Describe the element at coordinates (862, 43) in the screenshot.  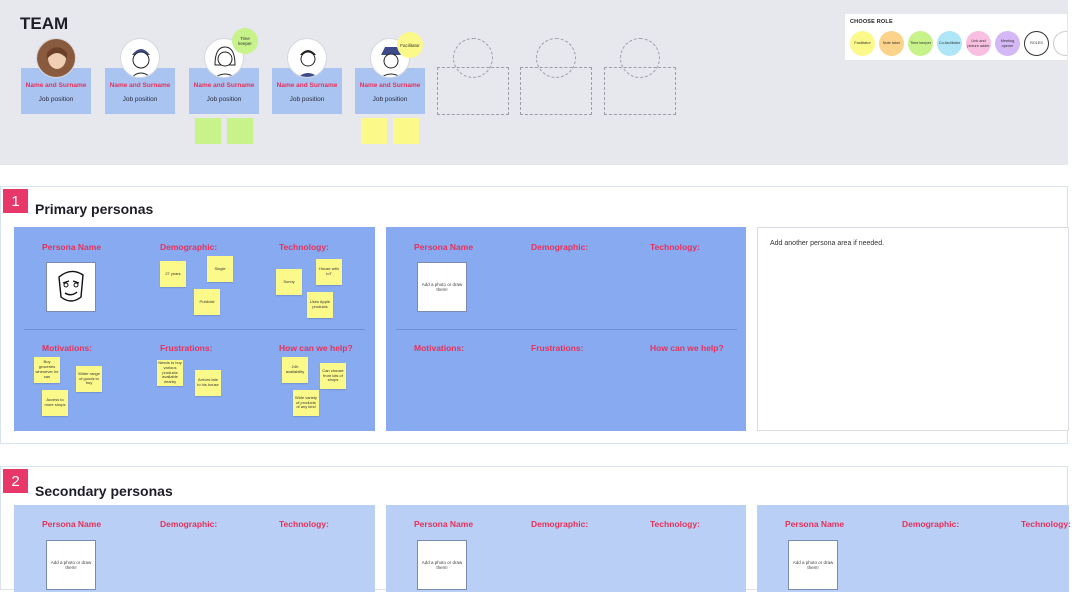
I see `role-chip: Facilitator` at that location.